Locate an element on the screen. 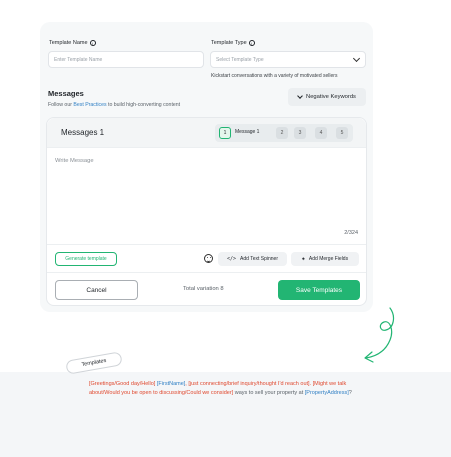 This screenshot has width=451, height=457. template-name-input: Enter Template Name is located at coordinates (126, 59).